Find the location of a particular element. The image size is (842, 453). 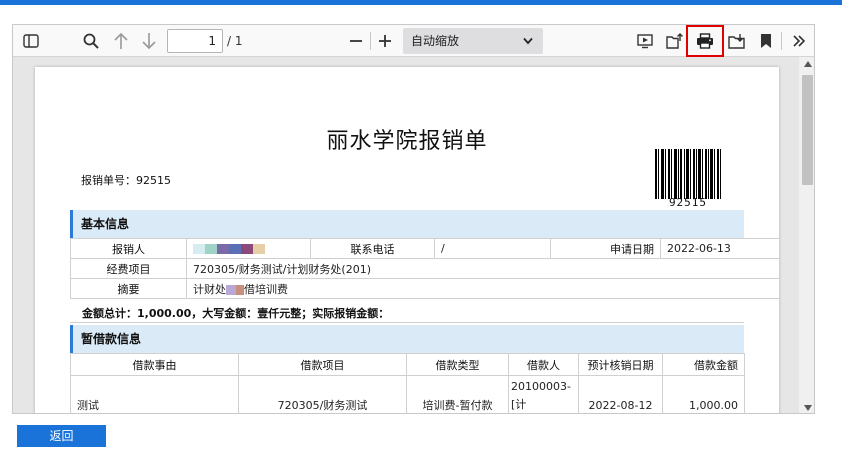

summary-text-start: 计财处 is located at coordinates (209, 289).